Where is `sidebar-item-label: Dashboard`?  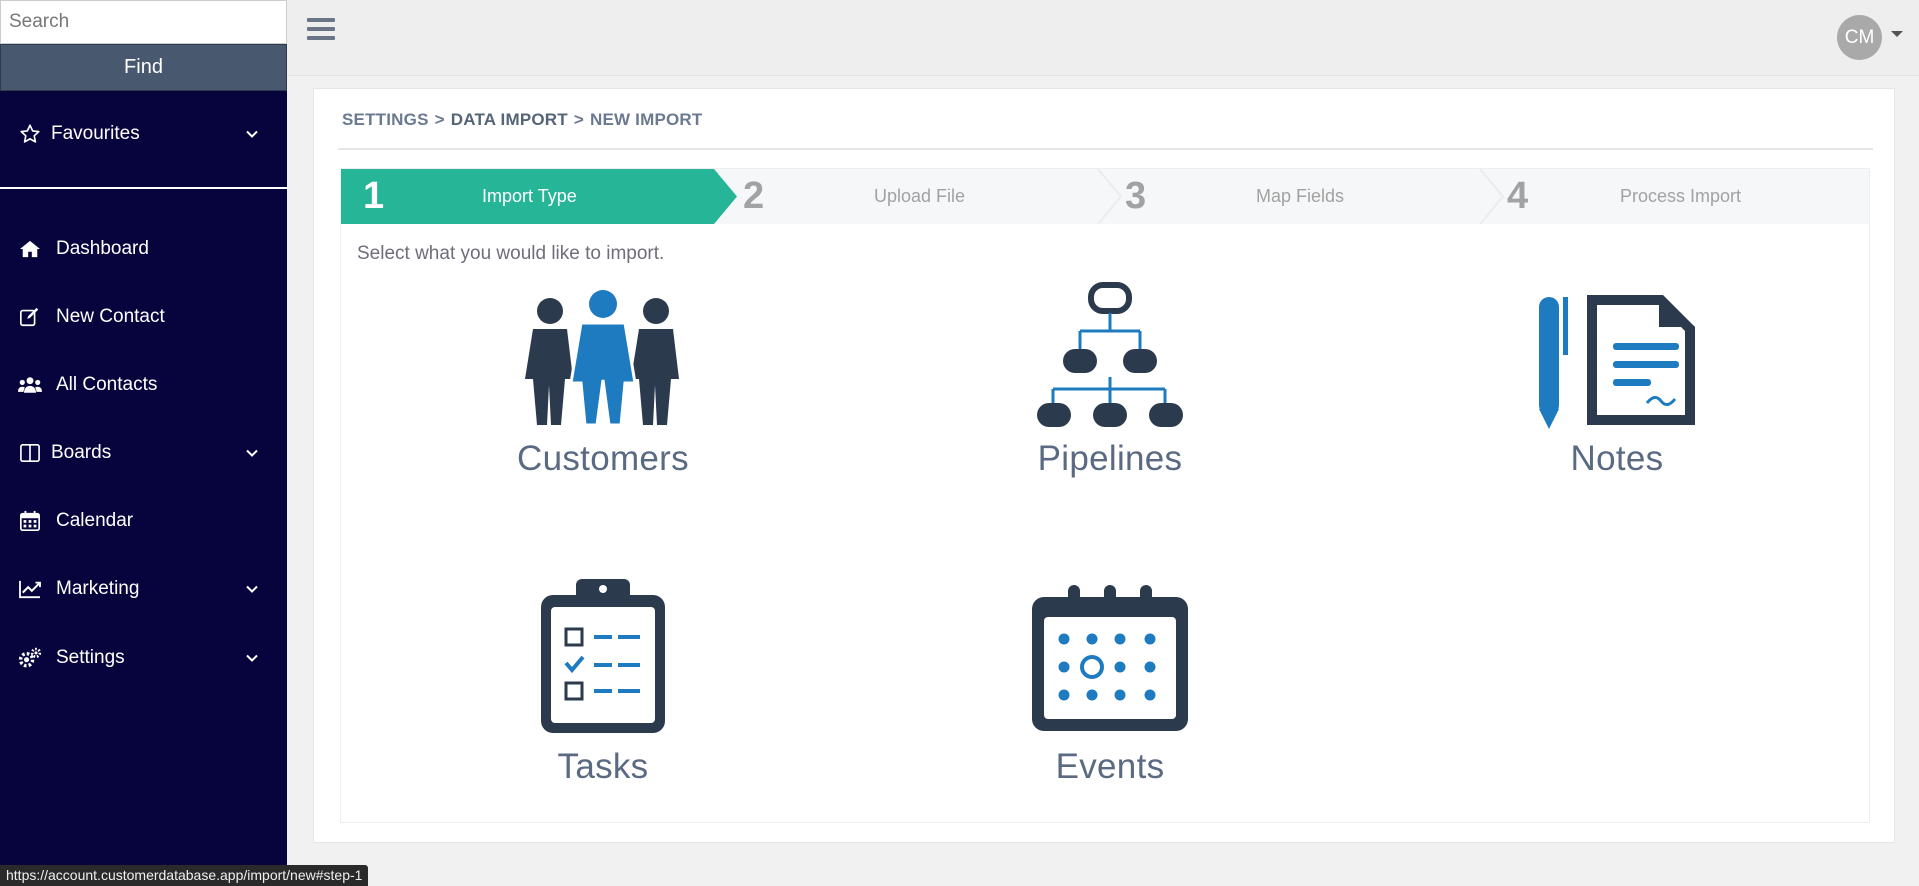
sidebar-item-label: Dashboard is located at coordinates (102, 248).